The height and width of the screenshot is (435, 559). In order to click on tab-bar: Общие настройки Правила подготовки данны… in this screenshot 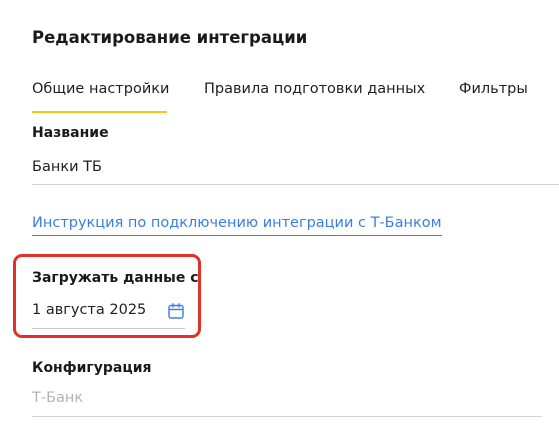, I will do `click(295, 96)`.